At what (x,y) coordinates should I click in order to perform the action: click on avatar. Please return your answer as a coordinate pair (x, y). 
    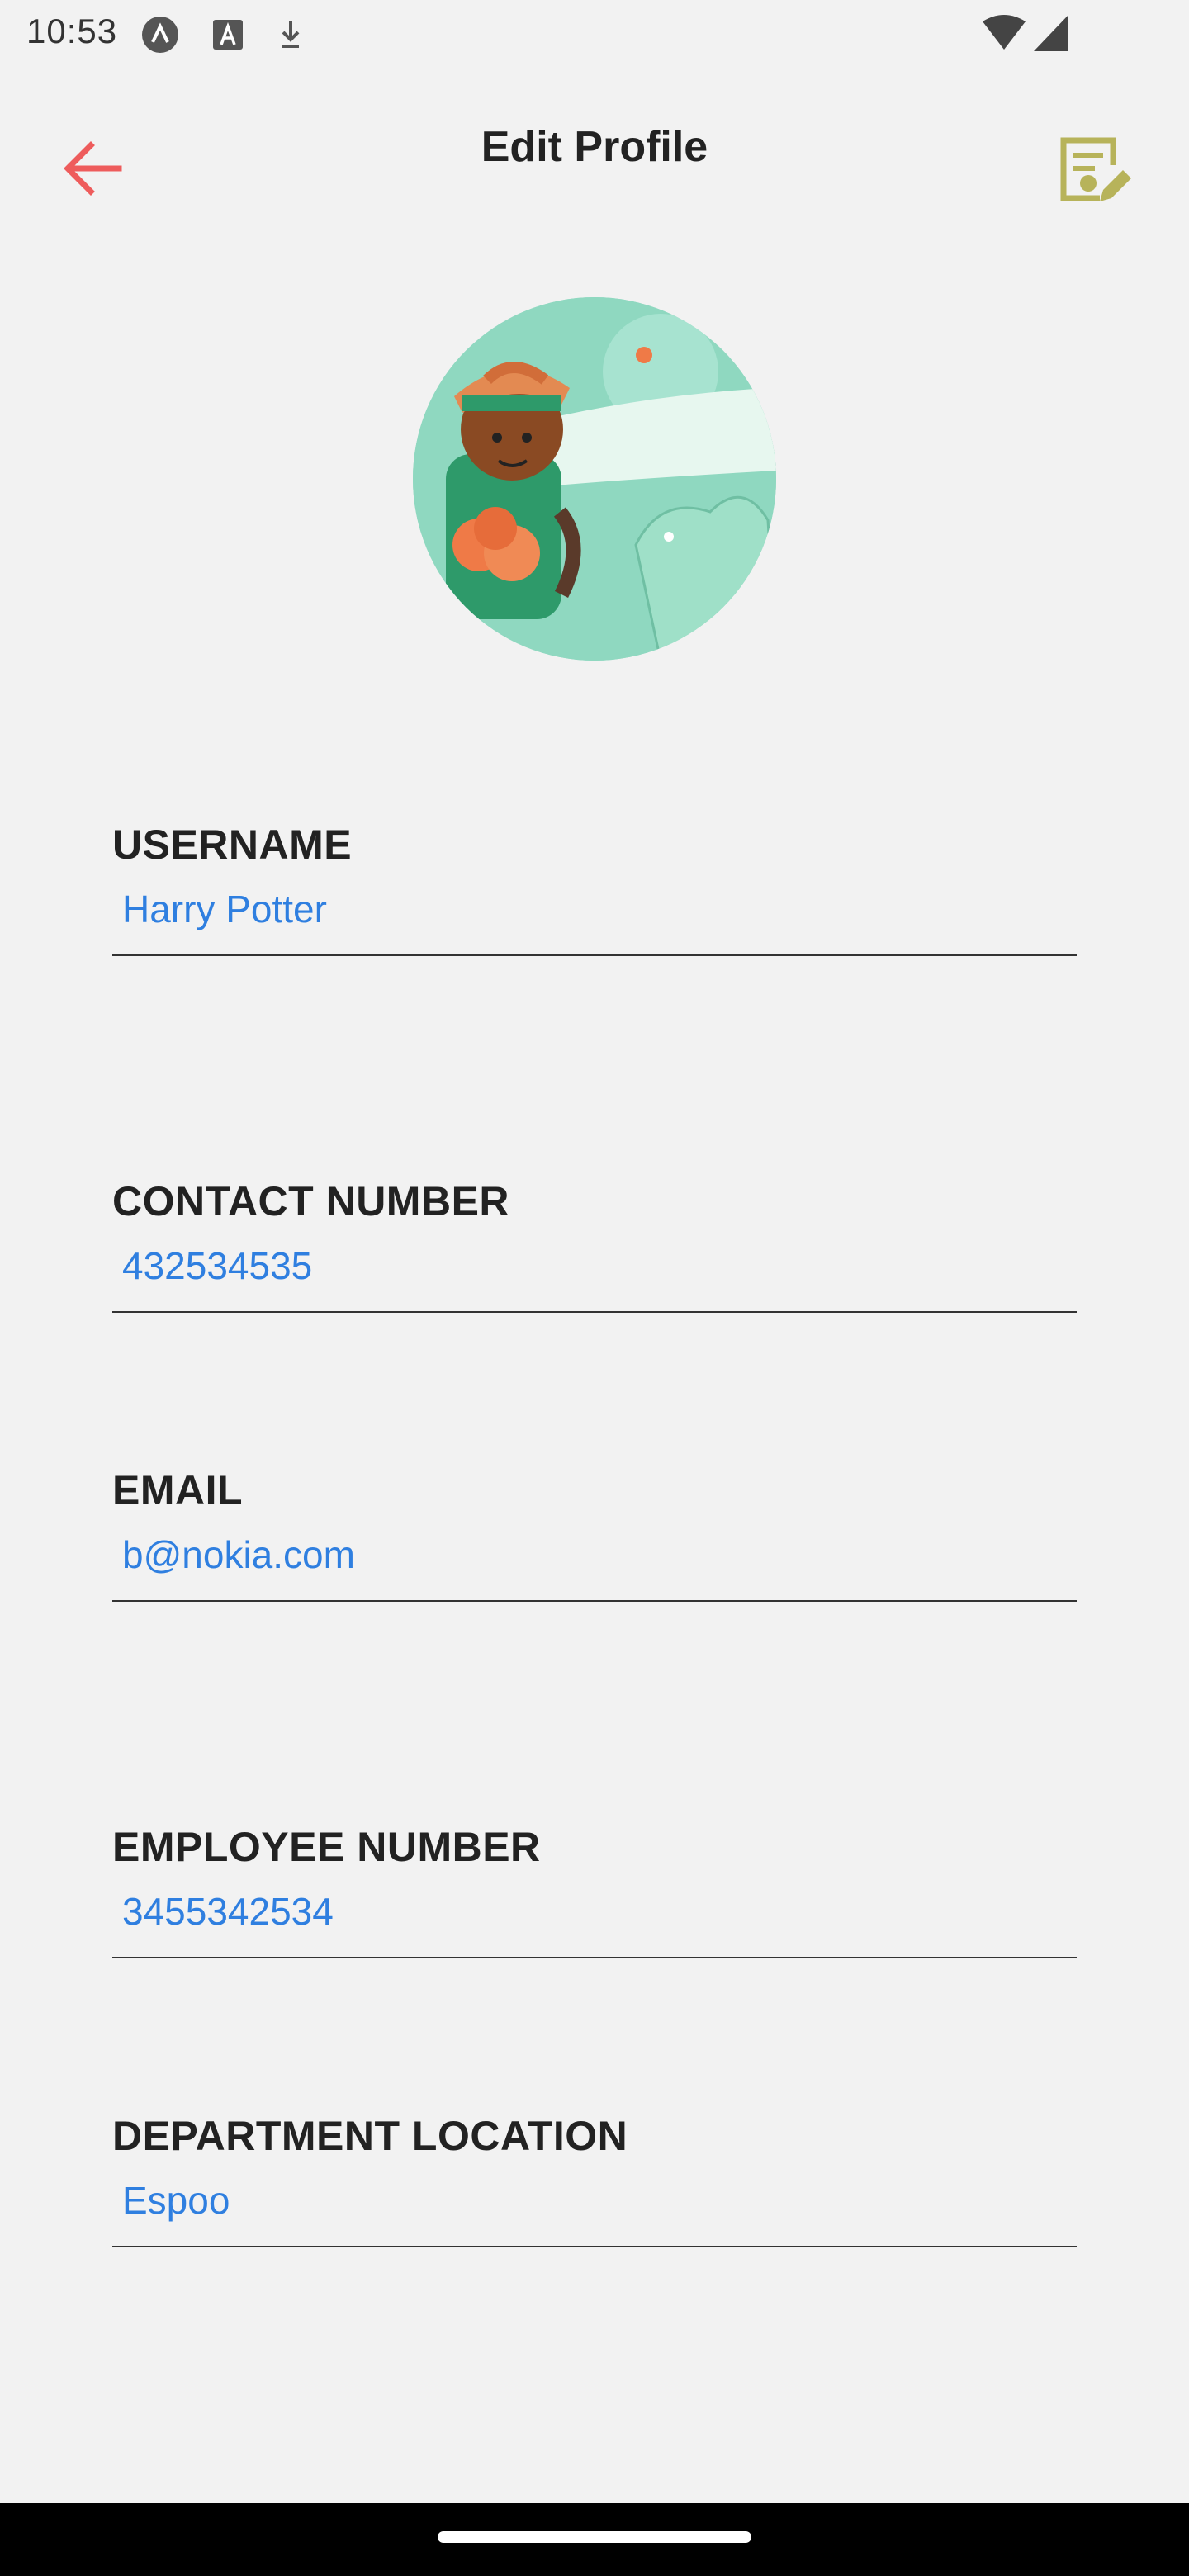
    Looking at the image, I should click on (594, 479).